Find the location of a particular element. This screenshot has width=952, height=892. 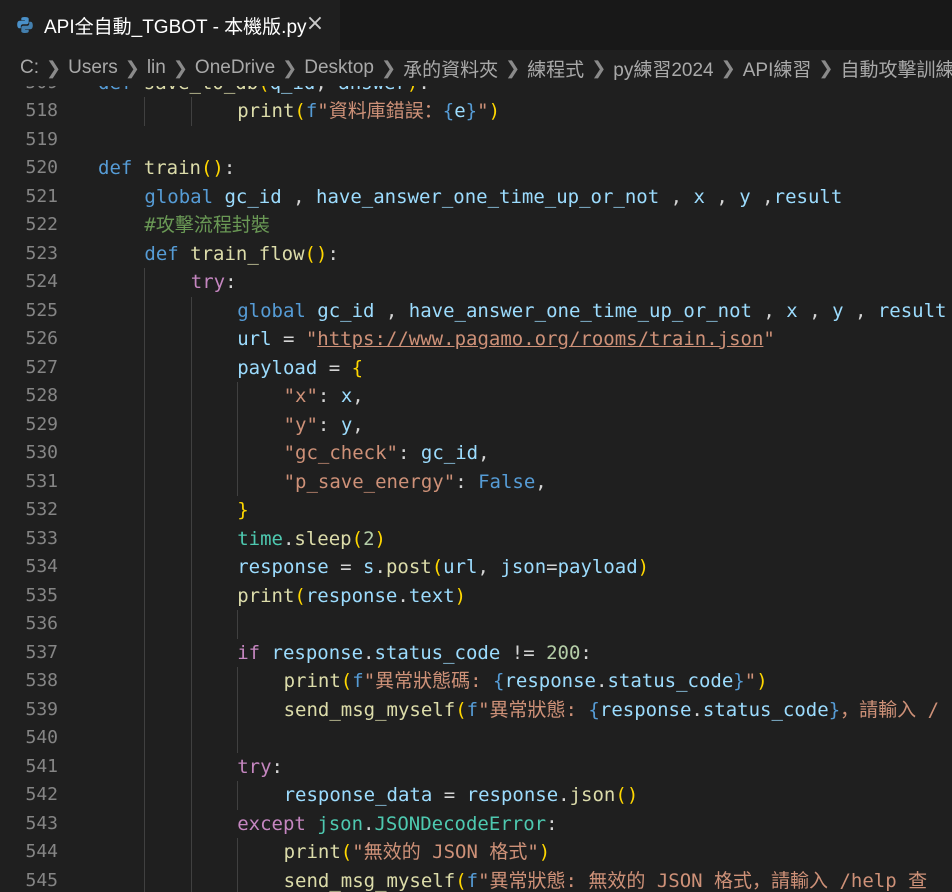

code-token: payload is located at coordinates (597, 567).